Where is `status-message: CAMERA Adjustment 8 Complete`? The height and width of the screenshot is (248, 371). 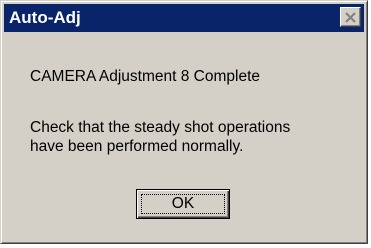
status-message: CAMERA Adjustment 8 Complete is located at coordinates (145, 76).